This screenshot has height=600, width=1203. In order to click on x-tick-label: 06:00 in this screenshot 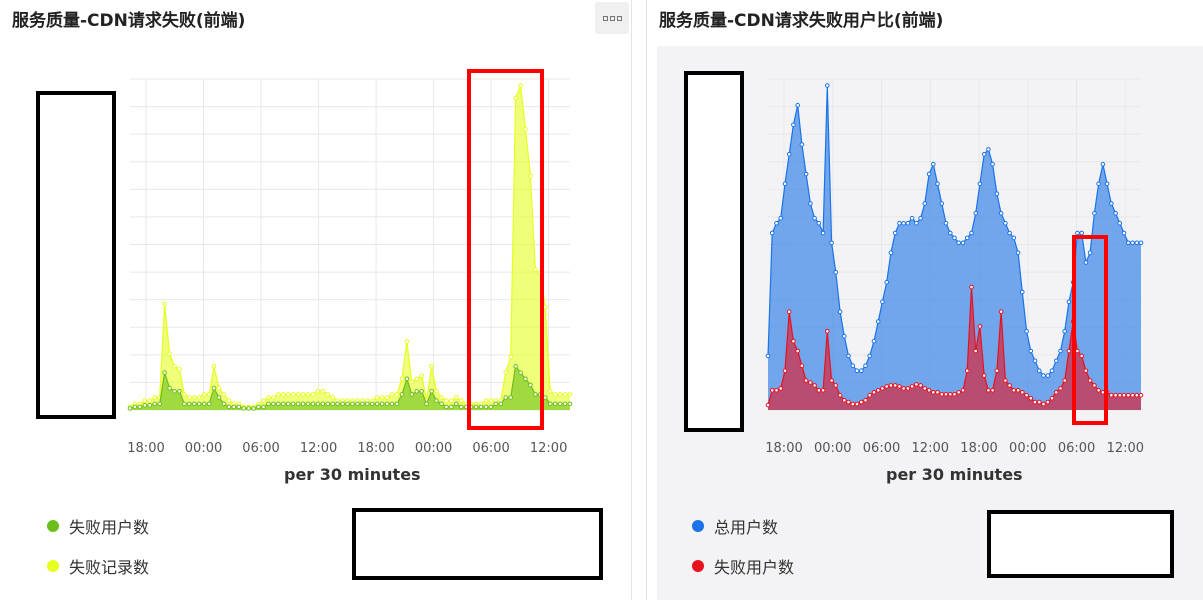, I will do `click(260, 448)`.